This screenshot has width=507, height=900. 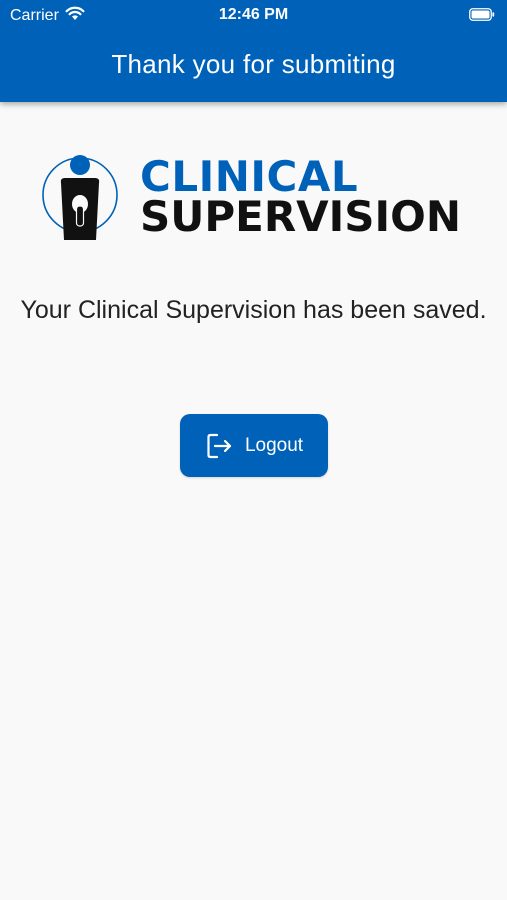 I want to click on logout-icon, so click(x=219, y=446).